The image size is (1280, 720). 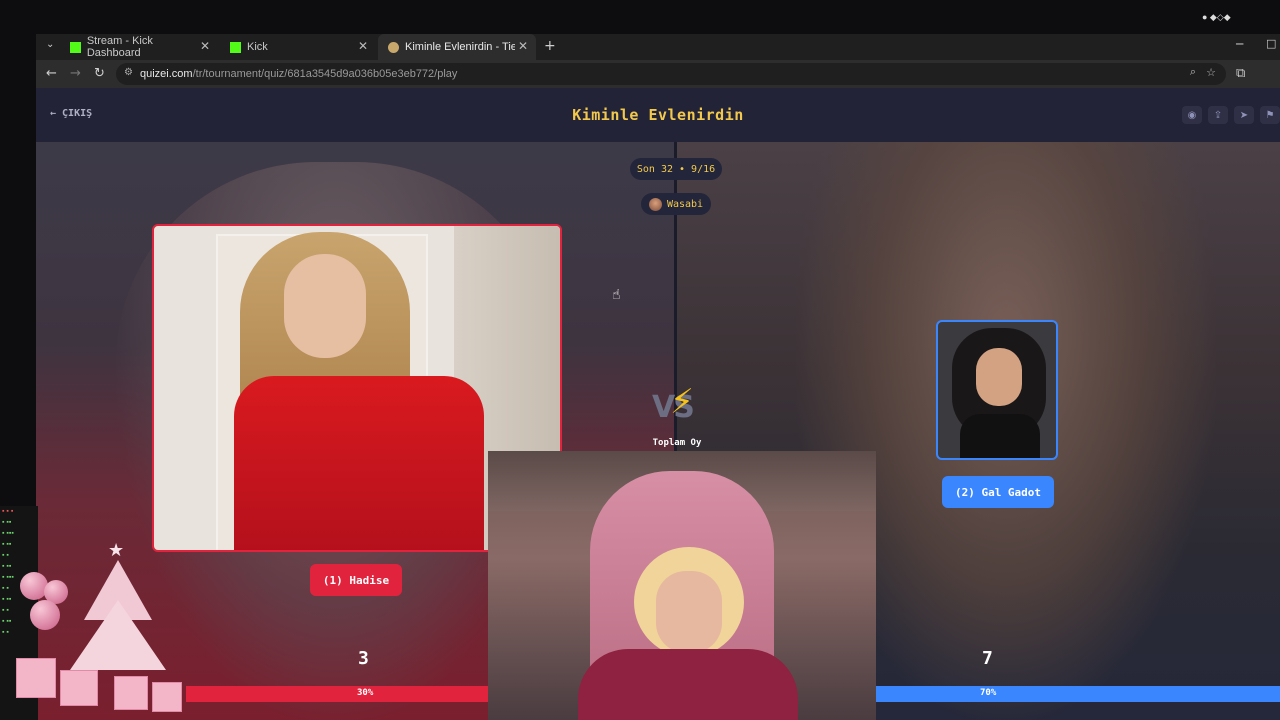 What do you see at coordinates (1218, 115) in the screenshot?
I see `share-icon: ⇪` at bounding box center [1218, 115].